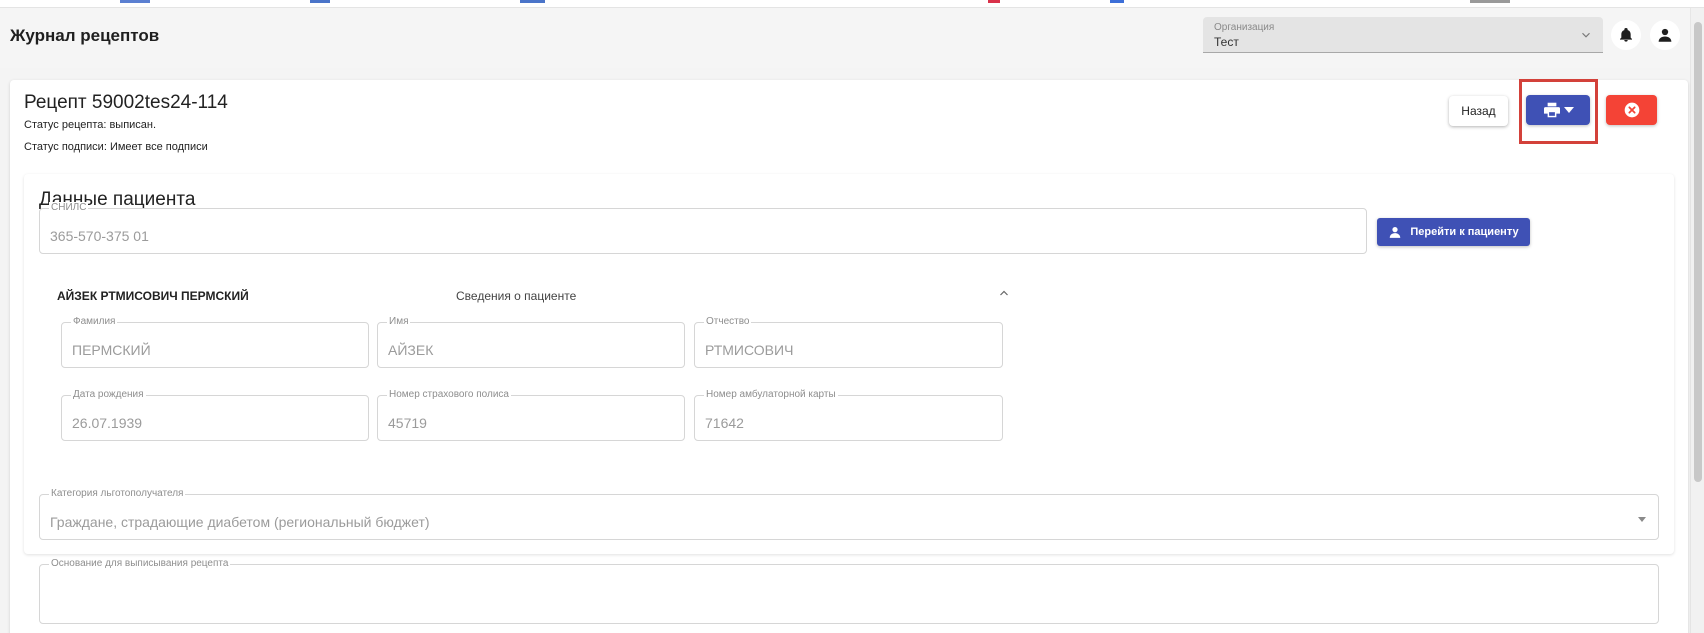 The width and height of the screenshot is (1704, 633). Describe the element at coordinates (140, 564) in the screenshot. I see `basis-label: Основание для выписывания рецепта` at that location.